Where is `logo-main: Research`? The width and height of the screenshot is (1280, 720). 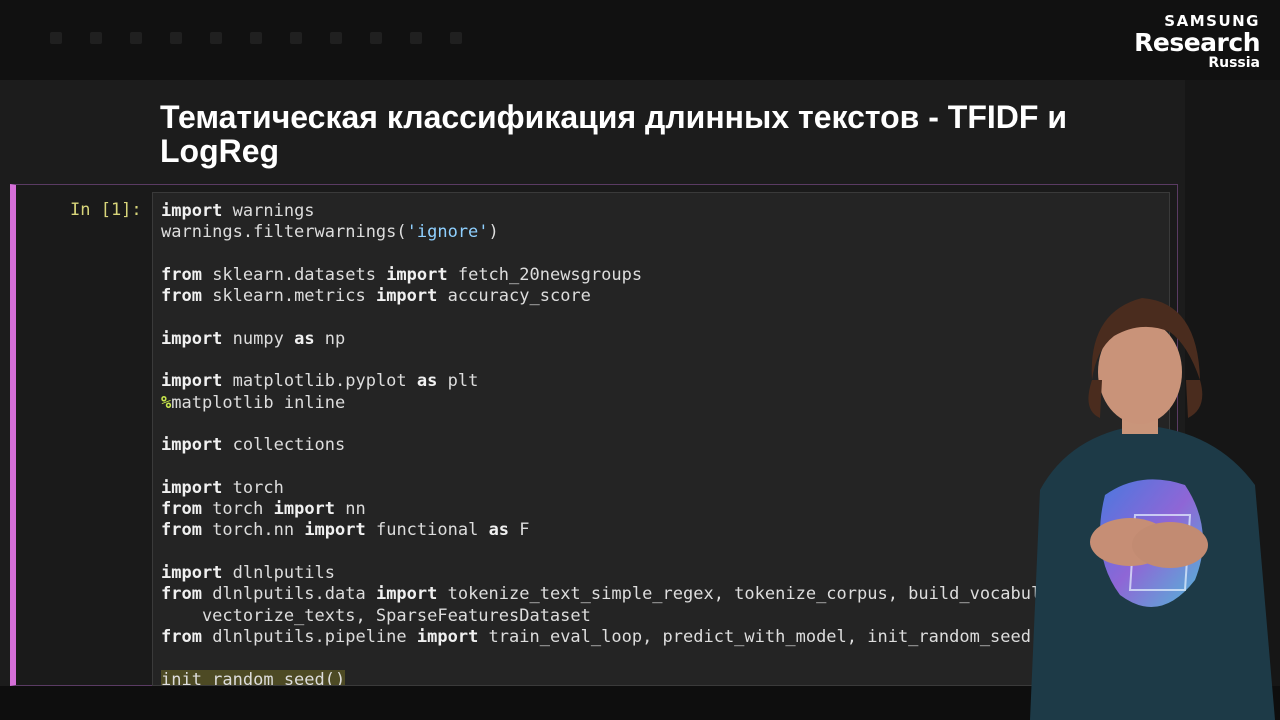
logo-main: Research is located at coordinates (1197, 42).